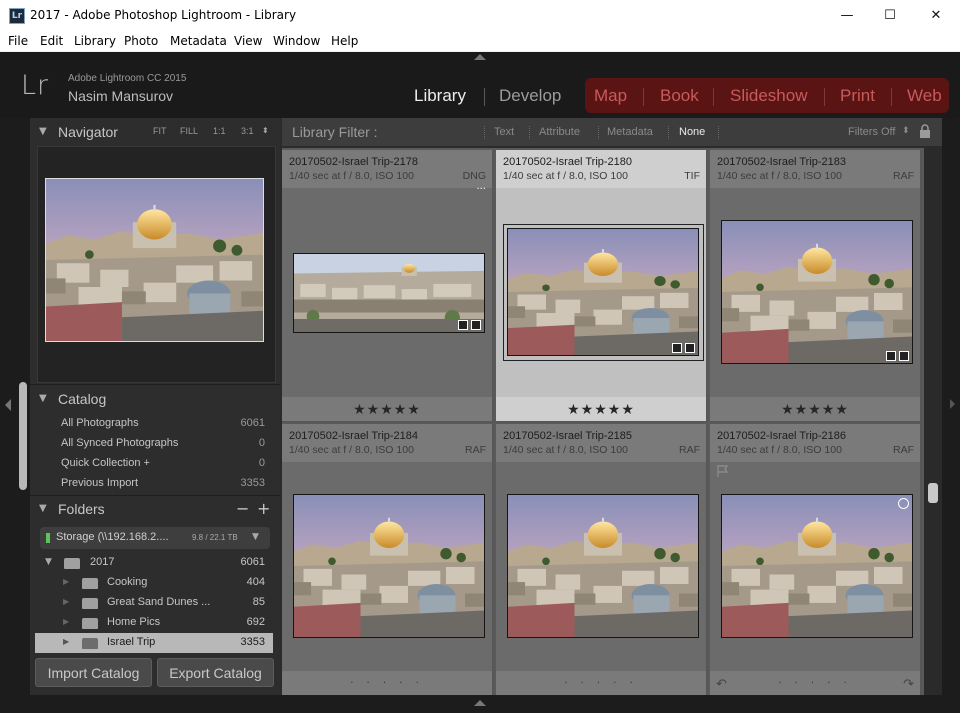 The height and width of the screenshot is (713, 960). Describe the element at coordinates (857, 96) in the screenshot. I see `module-print: Print` at that location.